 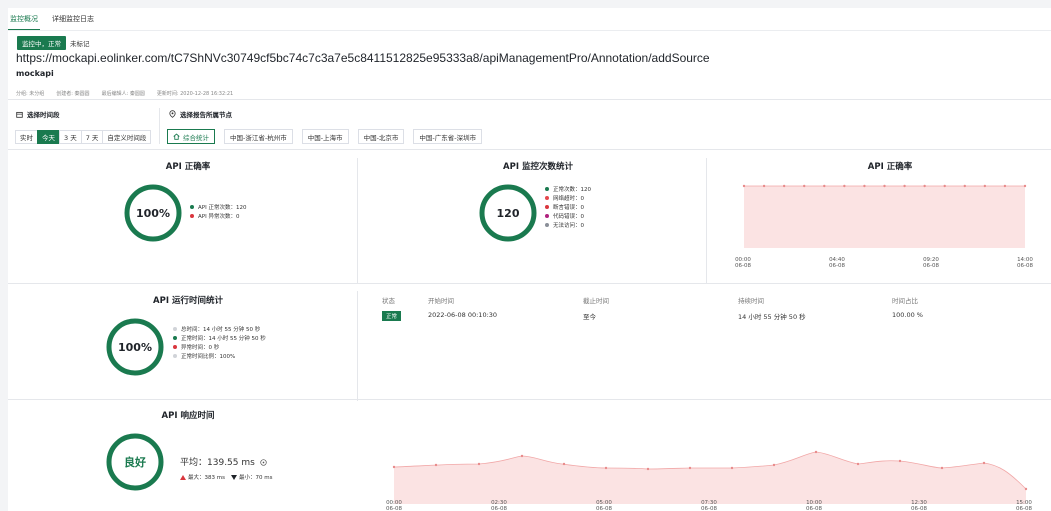 What do you see at coordinates (188, 167) in the screenshot?
I see `accuracy-card-title: API 正确率` at bounding box center [188, 167].